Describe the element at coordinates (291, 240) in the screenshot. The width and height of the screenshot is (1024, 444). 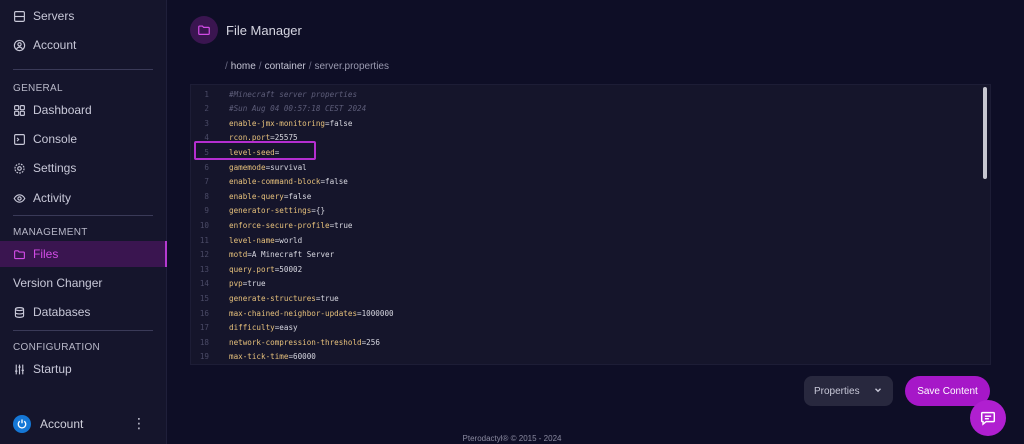
I see `property-value: world` at that location.